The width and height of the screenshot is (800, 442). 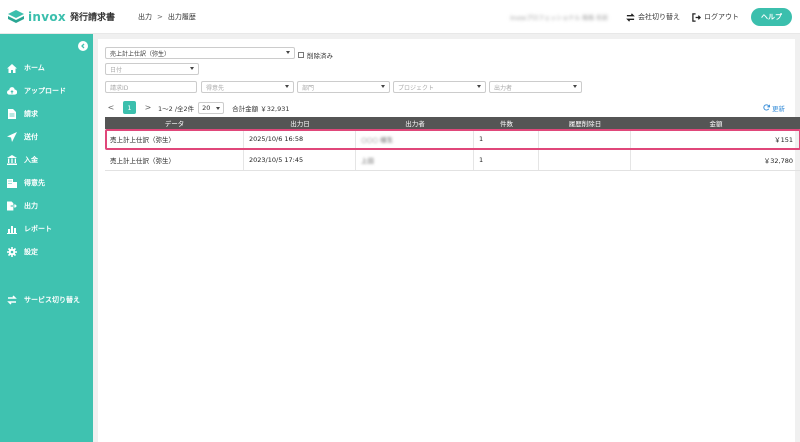 What do you see at coordinates (559, 18) in the screenshot?
I see `company-name: invoxプロフェッショナル 株株 名前` at bounding box center [559, 18].